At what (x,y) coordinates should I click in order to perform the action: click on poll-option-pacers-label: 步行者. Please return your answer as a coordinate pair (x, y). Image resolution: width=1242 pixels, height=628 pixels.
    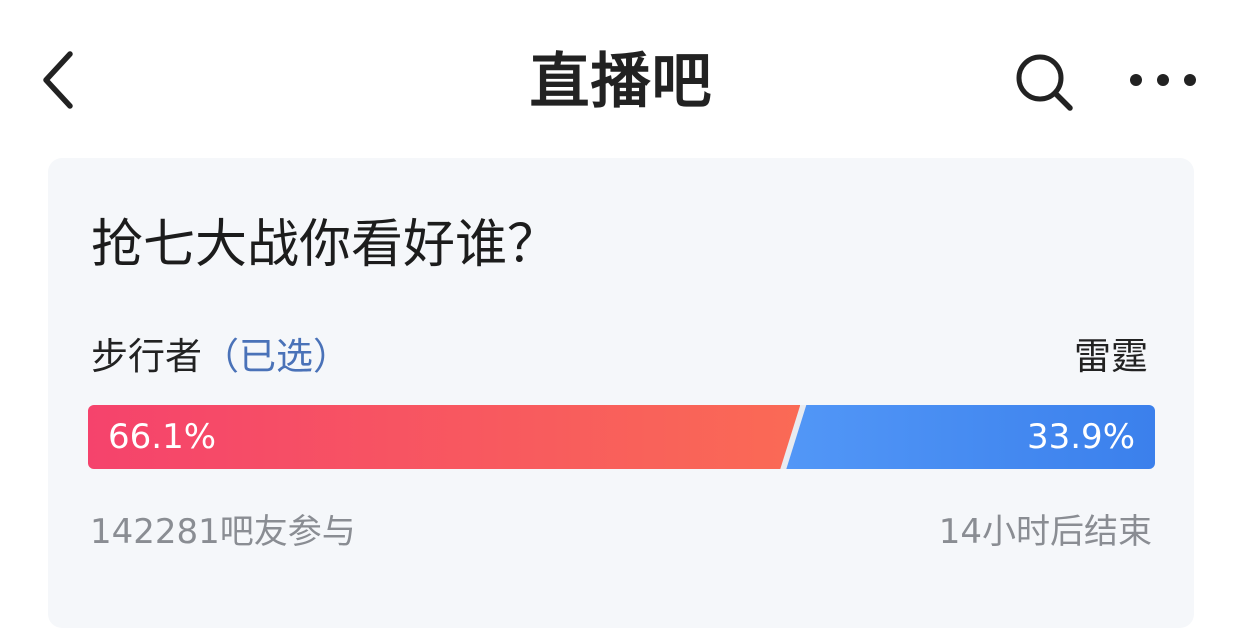
    Looking at the image, I should click on (146, 356).